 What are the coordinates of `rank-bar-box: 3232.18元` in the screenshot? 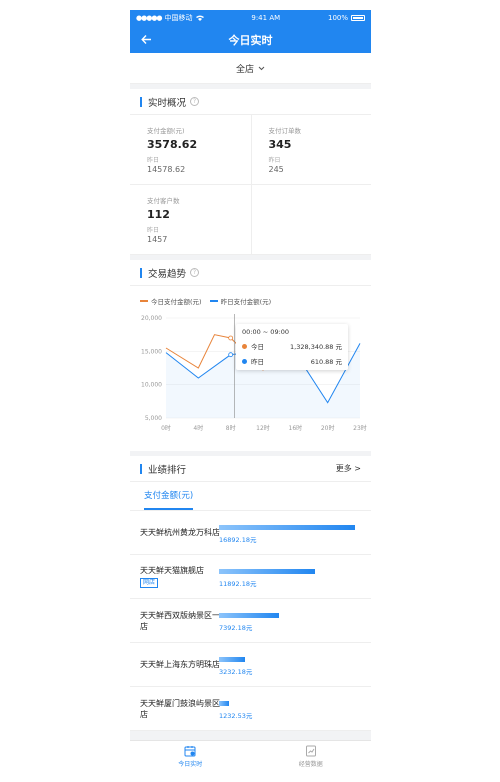 It's located at (287, 666).